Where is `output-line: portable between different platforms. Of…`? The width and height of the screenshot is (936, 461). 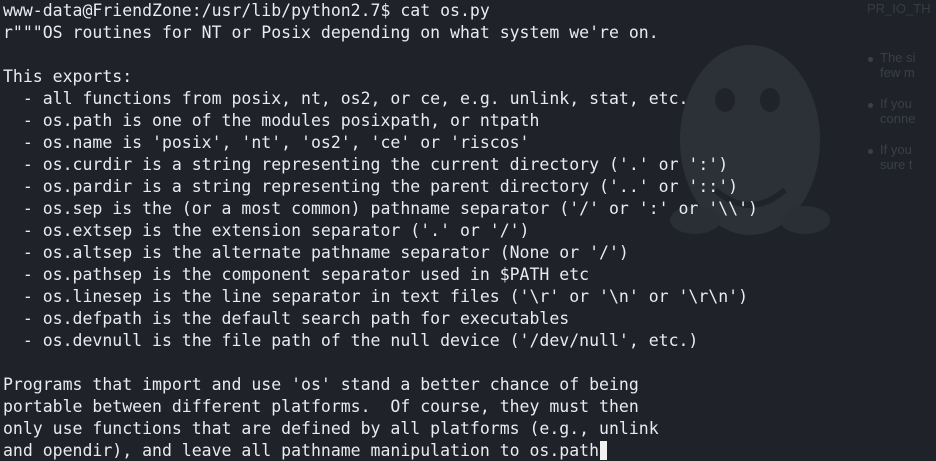
output-line: portable between different platforms. Of… is located at coordinates (321, 406).